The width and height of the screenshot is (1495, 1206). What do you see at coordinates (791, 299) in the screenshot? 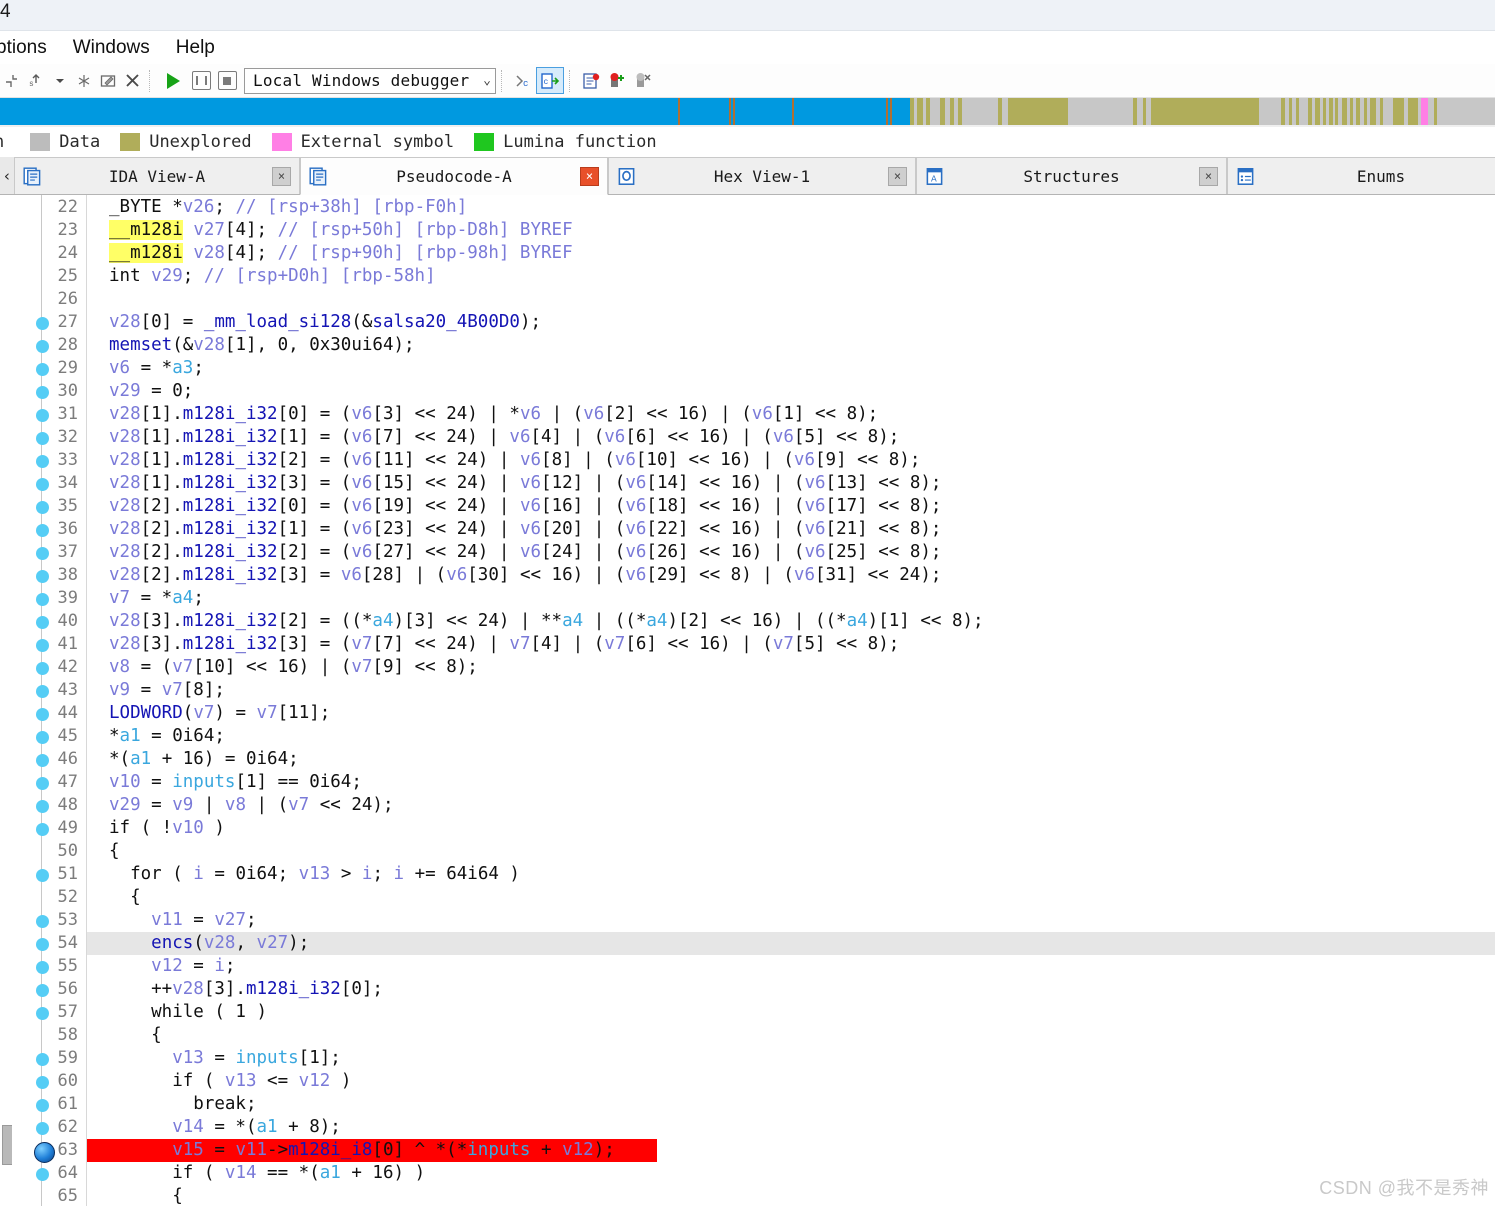
I see `code-line` at bounding box center [791, 299].